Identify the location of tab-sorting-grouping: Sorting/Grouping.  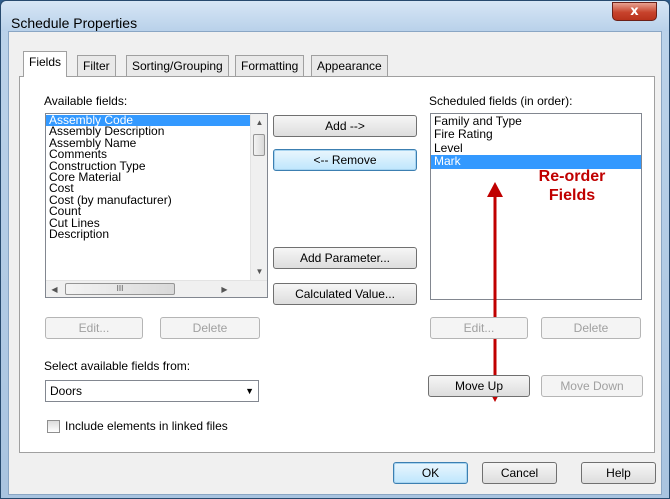
(177, 65).